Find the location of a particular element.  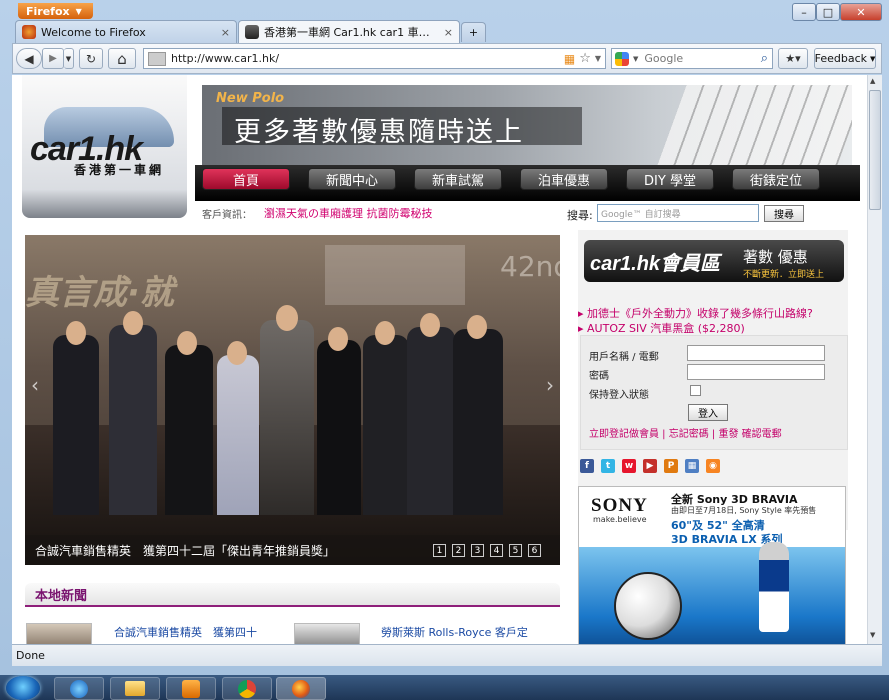

plus-icon: + is located at coordinates (473, 32).